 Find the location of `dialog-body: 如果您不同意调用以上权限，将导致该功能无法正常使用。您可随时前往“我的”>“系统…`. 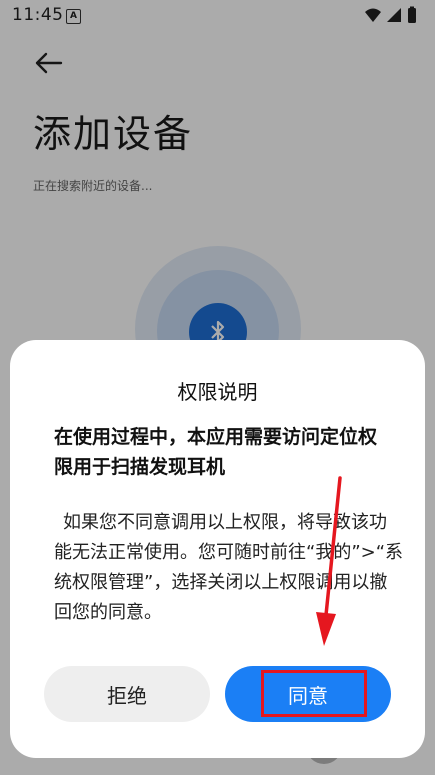

dialog-body: 如果您不同意调用以上权限，将导致该功能无法正常使用。您可随时前往“我的”>“系统… is located at coordinates (229, 567).